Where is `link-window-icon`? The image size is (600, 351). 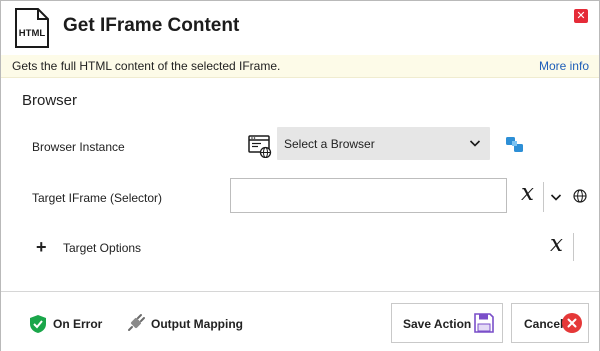
link-window-icon is located at coordinates (515, 145).